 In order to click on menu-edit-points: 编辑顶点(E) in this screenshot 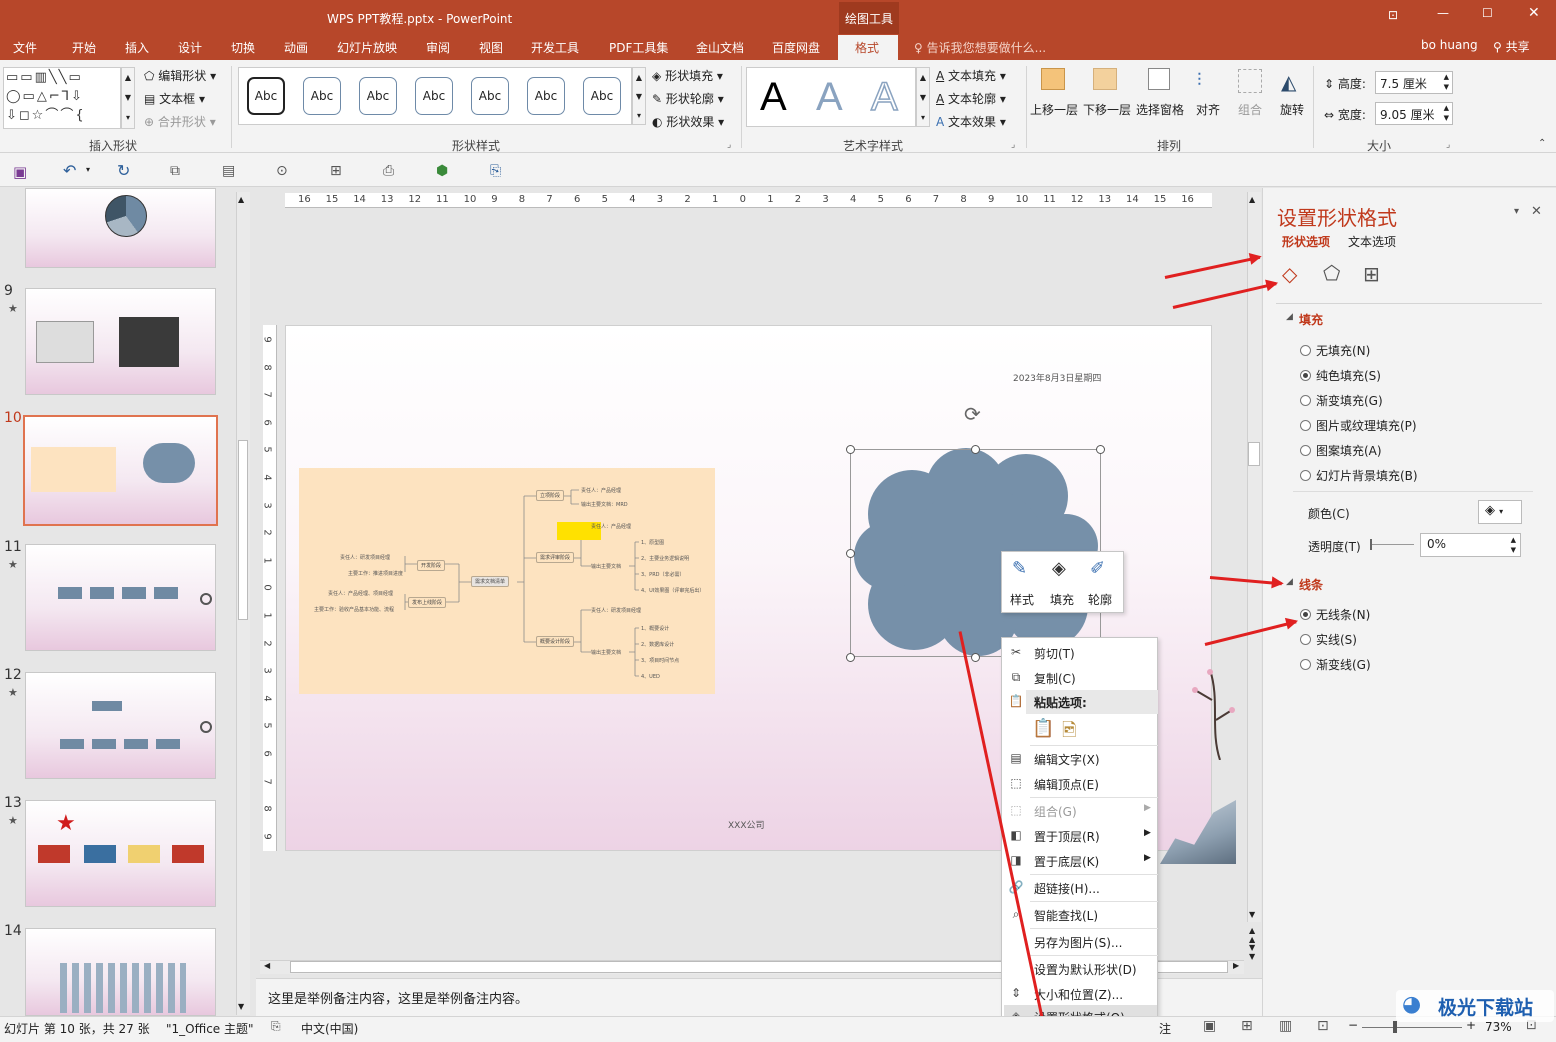, I will do `click(1066, 784)`.